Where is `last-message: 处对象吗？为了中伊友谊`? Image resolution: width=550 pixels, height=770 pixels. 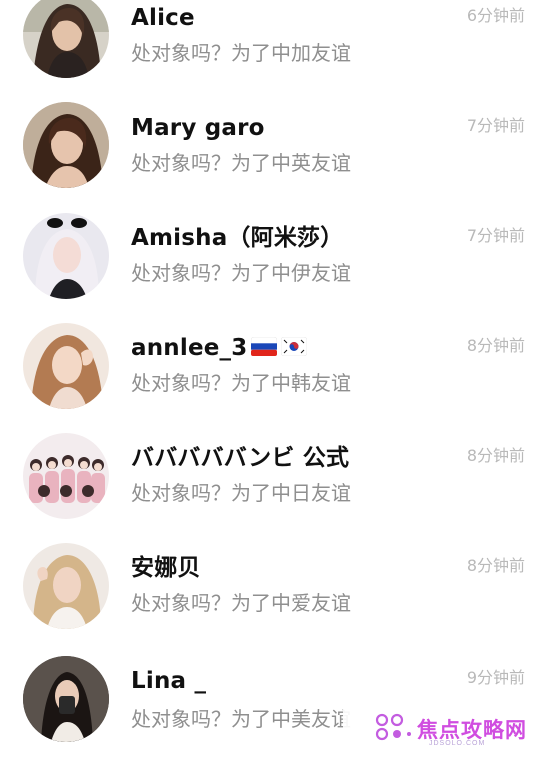 last-message: 处对象吗？为了中伊友谊 is located at coordinates (241, 273).